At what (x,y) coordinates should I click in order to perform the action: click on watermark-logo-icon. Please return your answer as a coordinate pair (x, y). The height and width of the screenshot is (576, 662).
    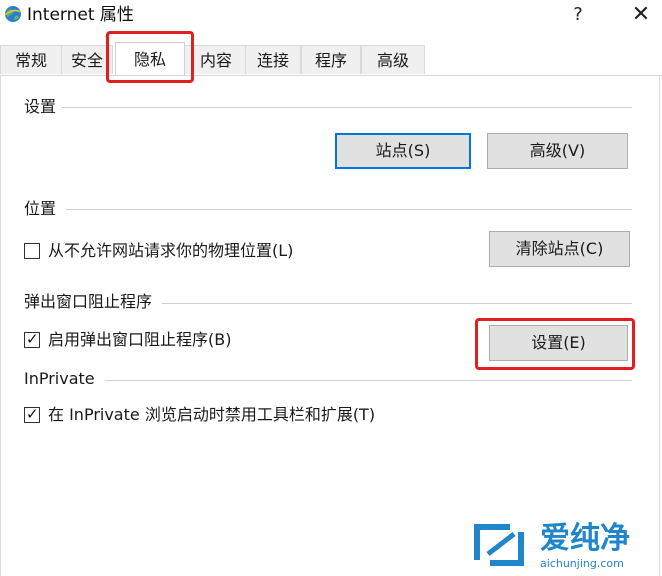
    Looking at the image, I should click on (499, 545).